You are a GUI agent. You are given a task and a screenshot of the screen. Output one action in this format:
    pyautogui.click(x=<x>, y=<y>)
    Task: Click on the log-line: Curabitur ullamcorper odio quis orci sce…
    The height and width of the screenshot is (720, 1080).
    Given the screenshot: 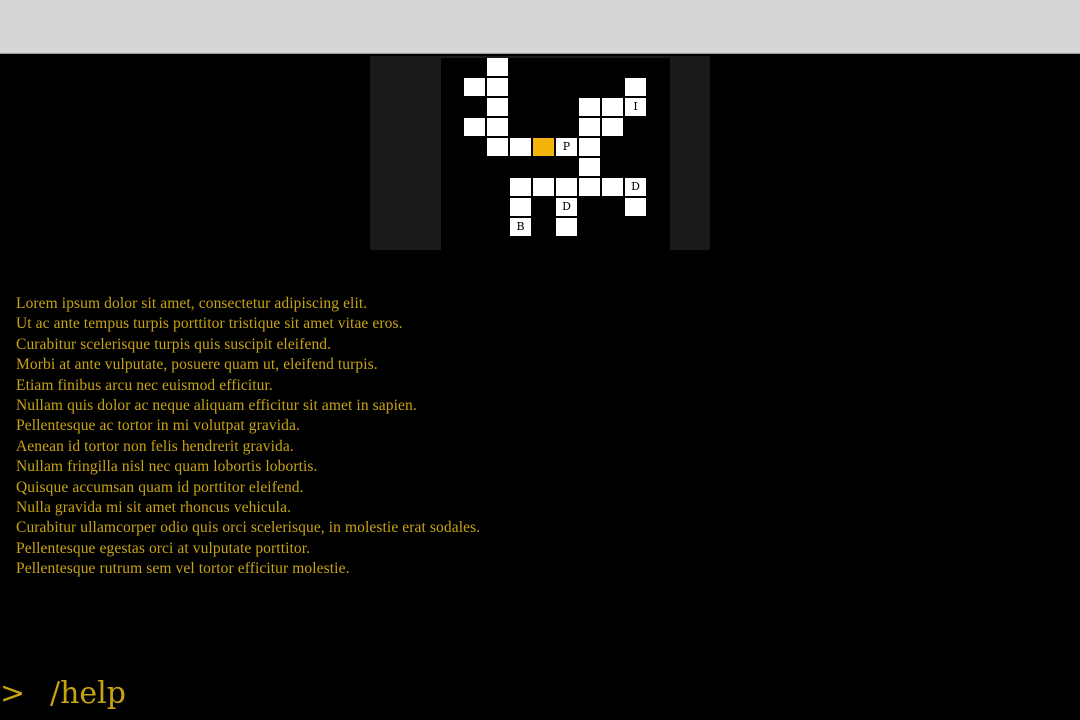 What is the action you would take?
    pyautogui.click(x=248, y=528)
    